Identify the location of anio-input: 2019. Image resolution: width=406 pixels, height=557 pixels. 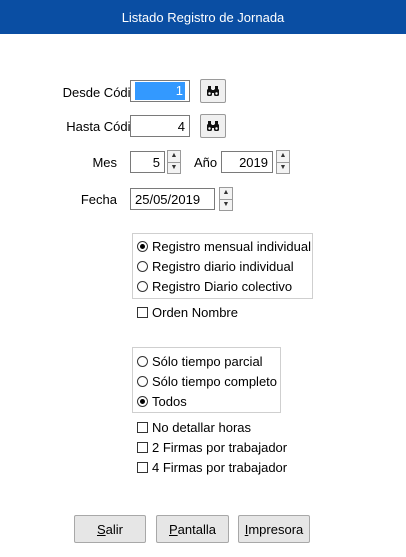
(247, 162).